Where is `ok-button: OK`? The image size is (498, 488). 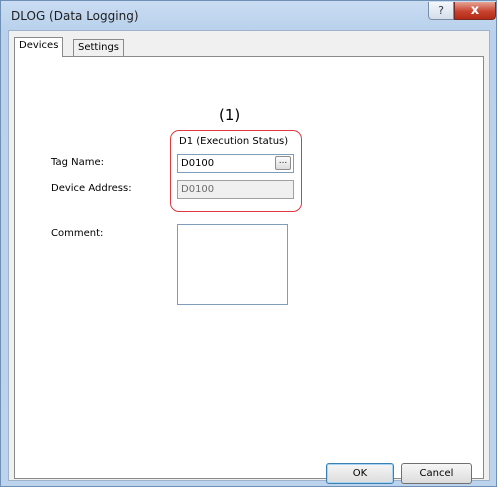
ok-button: OK is located at coordinates (360, 473).